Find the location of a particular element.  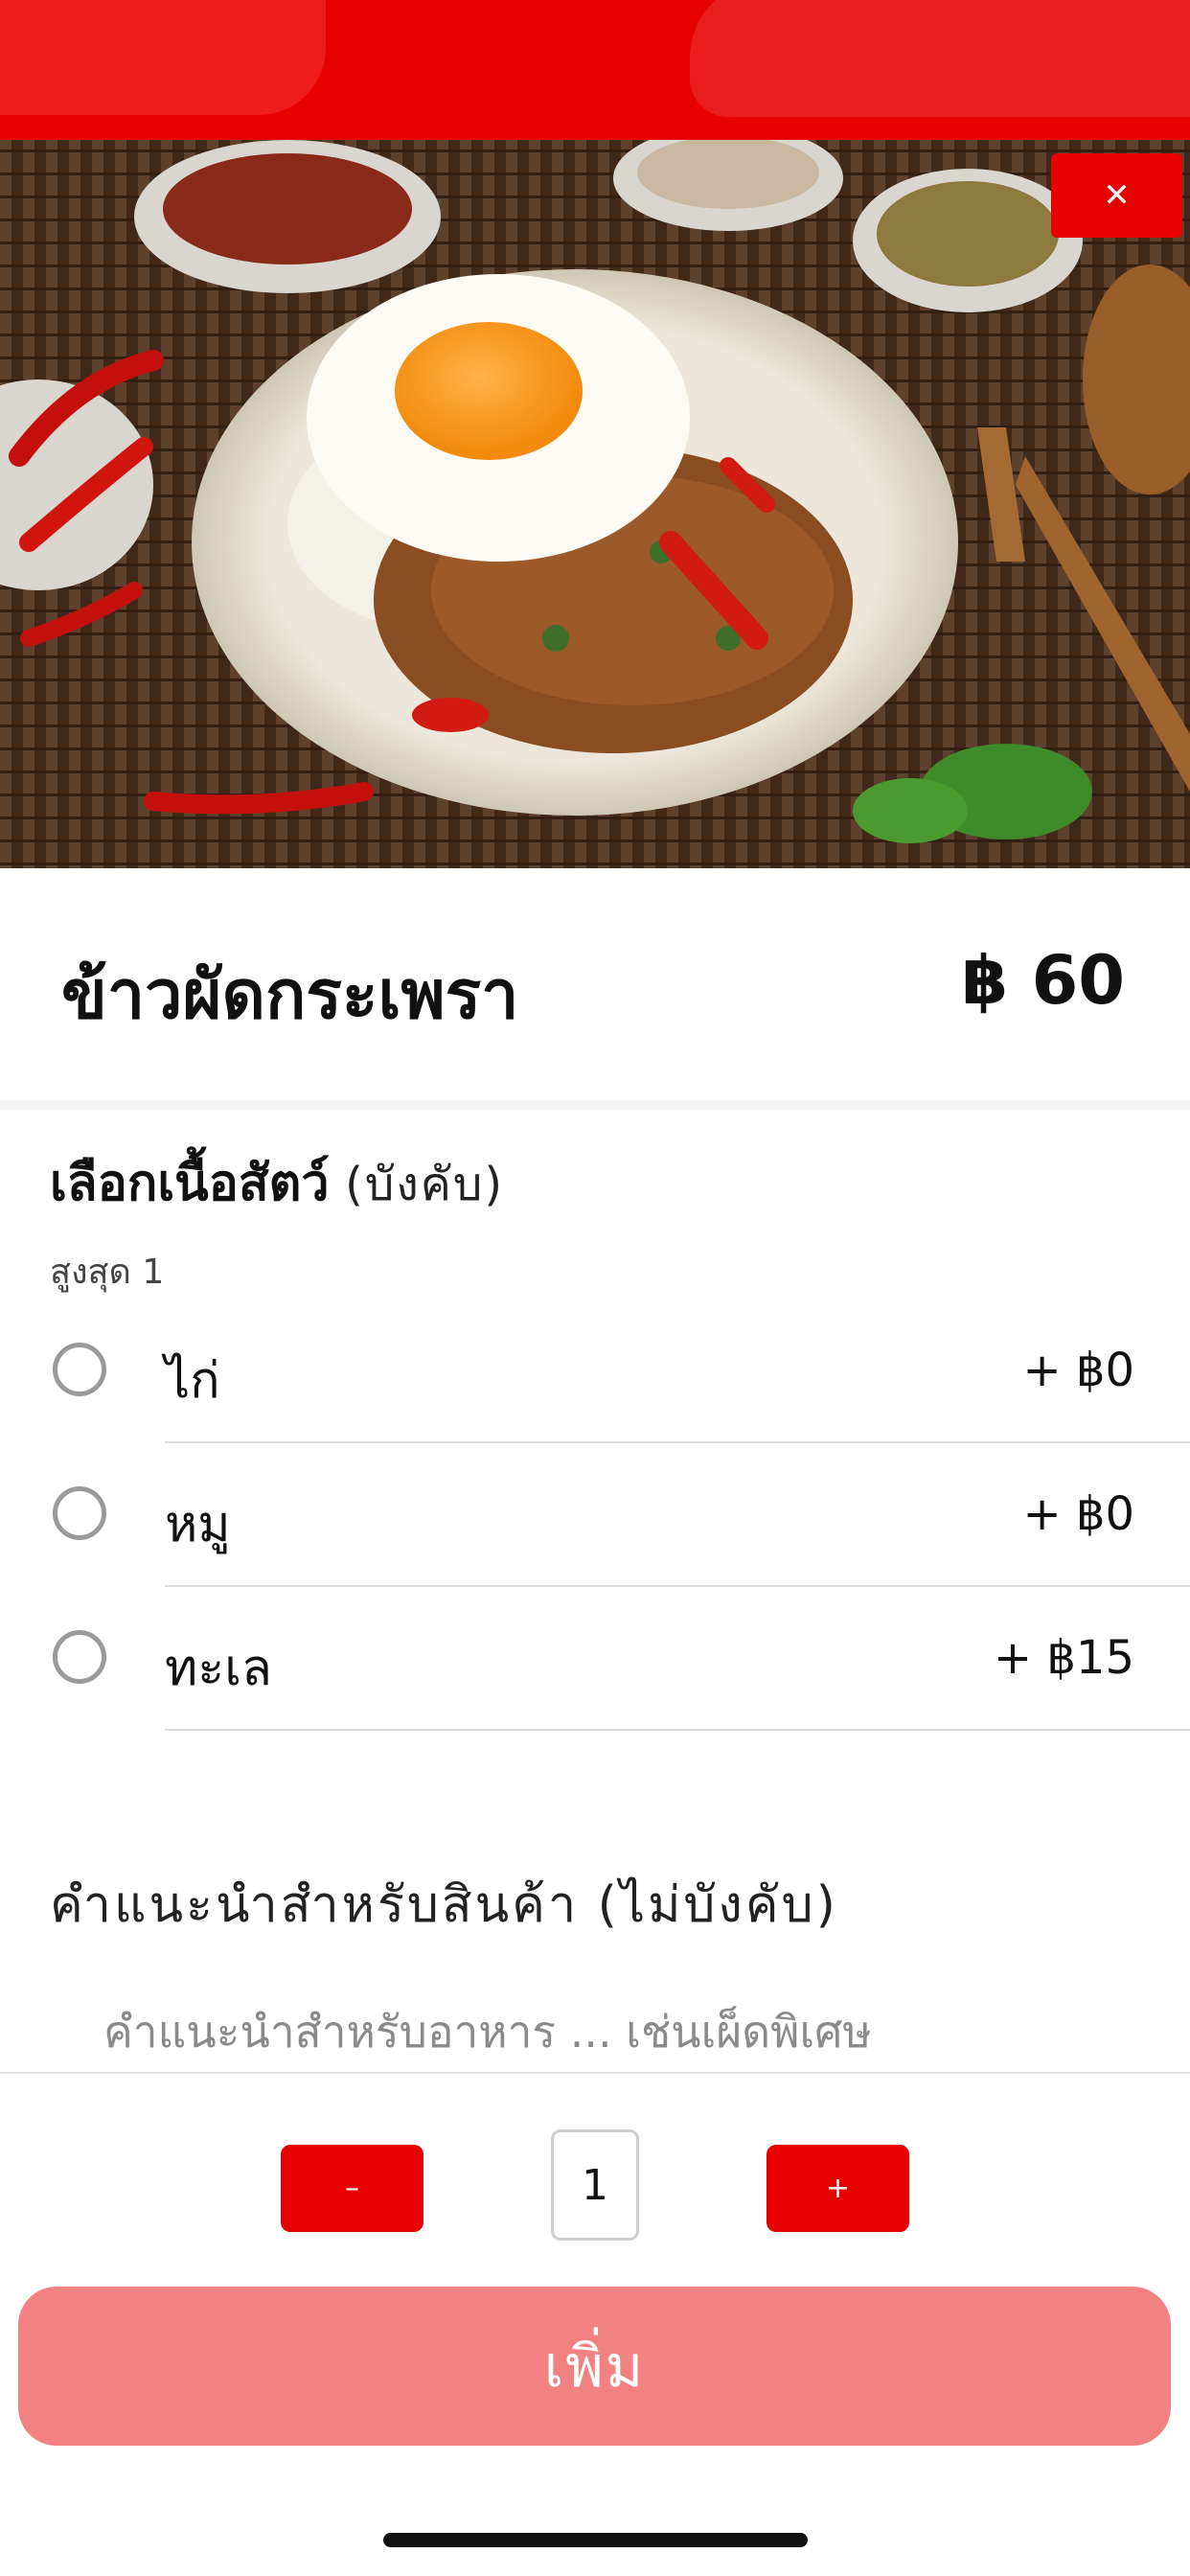

top-header-bar is located at coordinates (595, 70).